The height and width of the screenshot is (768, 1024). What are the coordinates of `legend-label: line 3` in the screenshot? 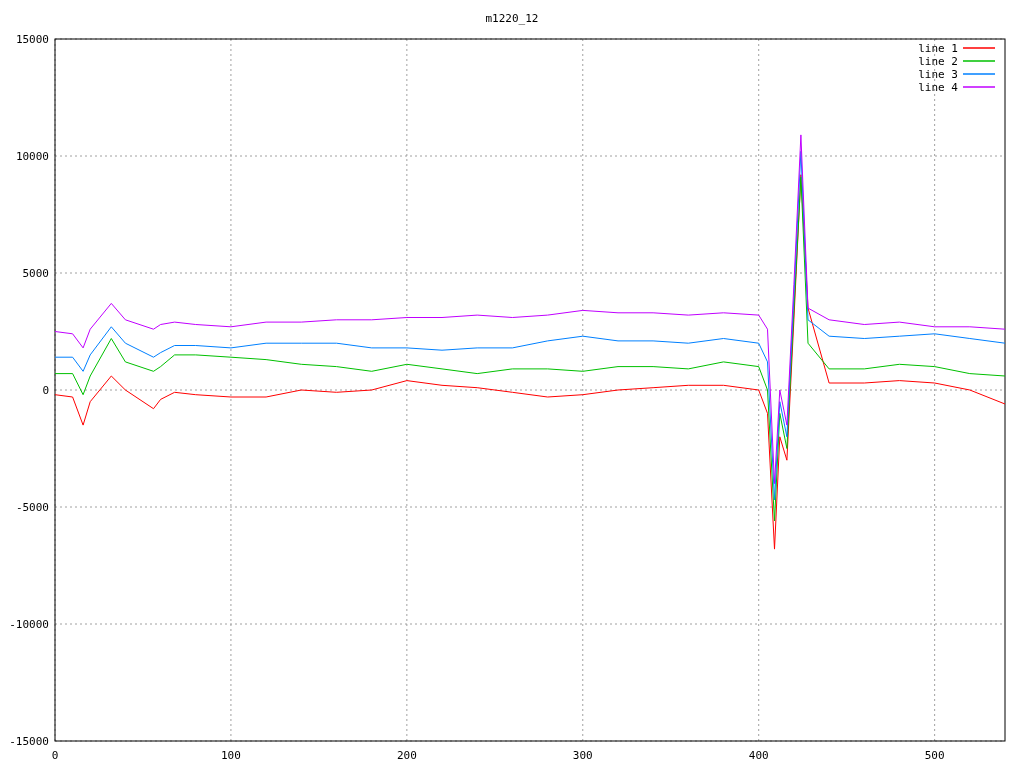 It's located at (938, 74).